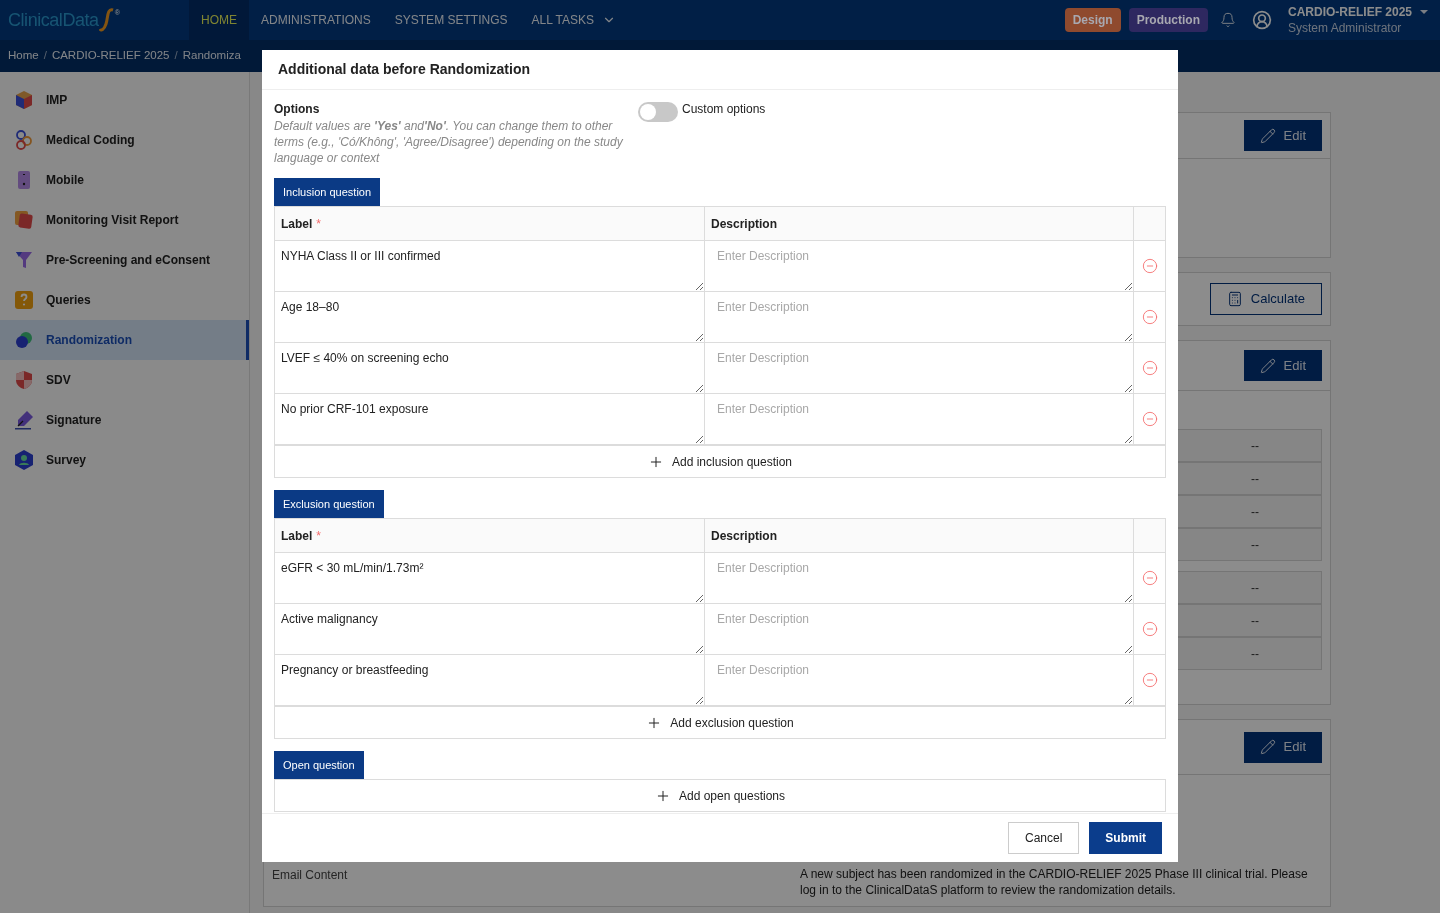 The image size is (1440, 913). I want to click on person-icon, so click(24, 460).